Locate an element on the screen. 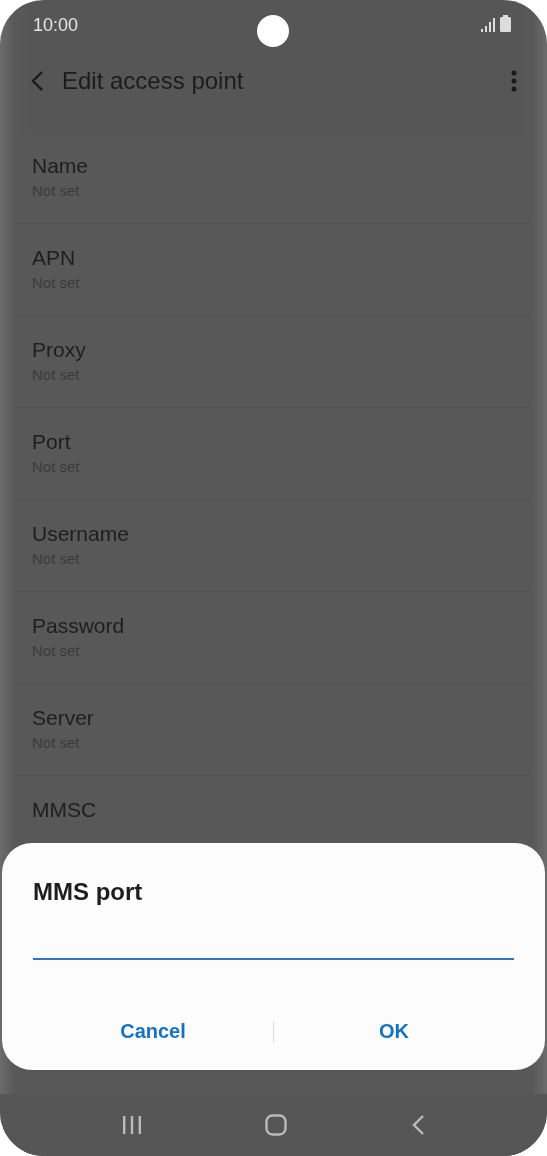 Image resolution: width=547 pixels, height=1156 pixels. setting-label: Name is located at coordinates (60, 166).